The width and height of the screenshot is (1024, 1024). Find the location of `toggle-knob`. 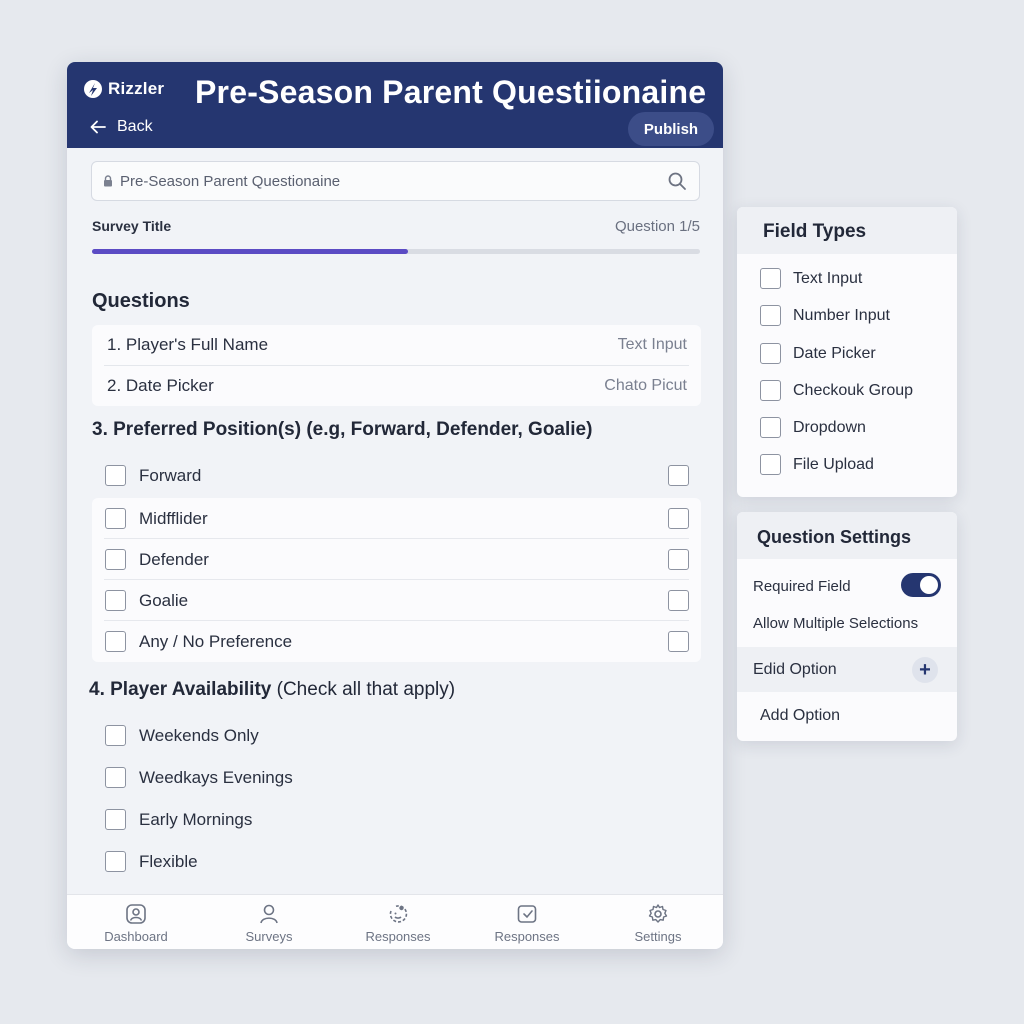

toggle-knob is located at coordinates (929, 585).